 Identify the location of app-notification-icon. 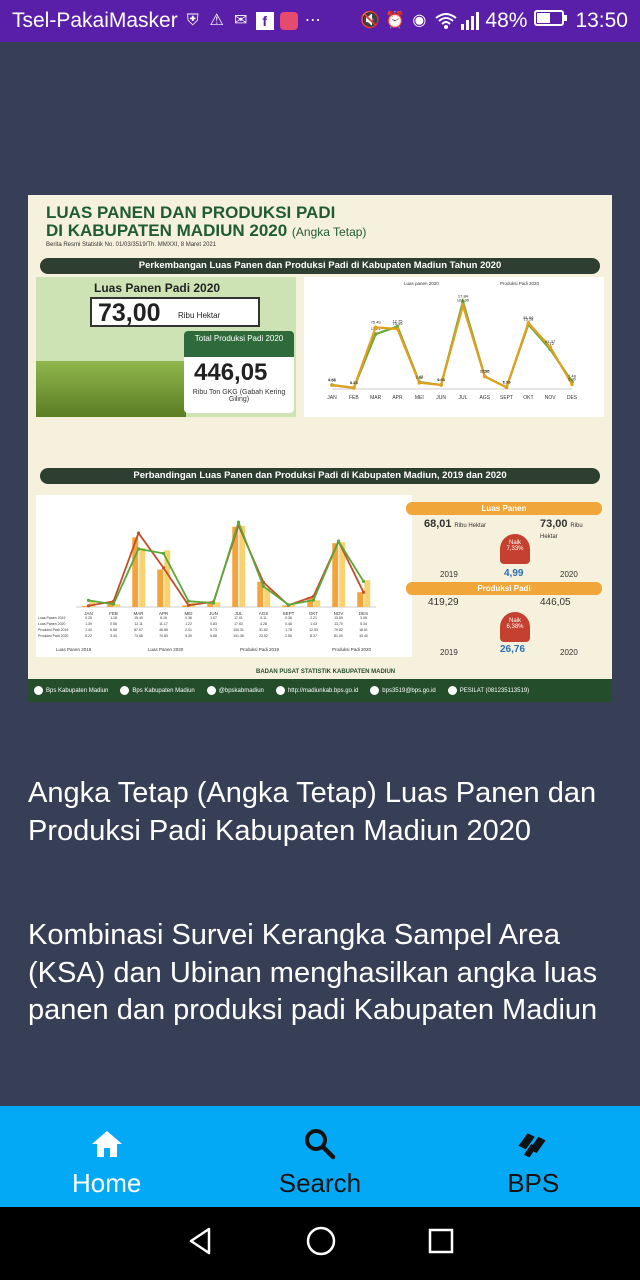
(288, 21).